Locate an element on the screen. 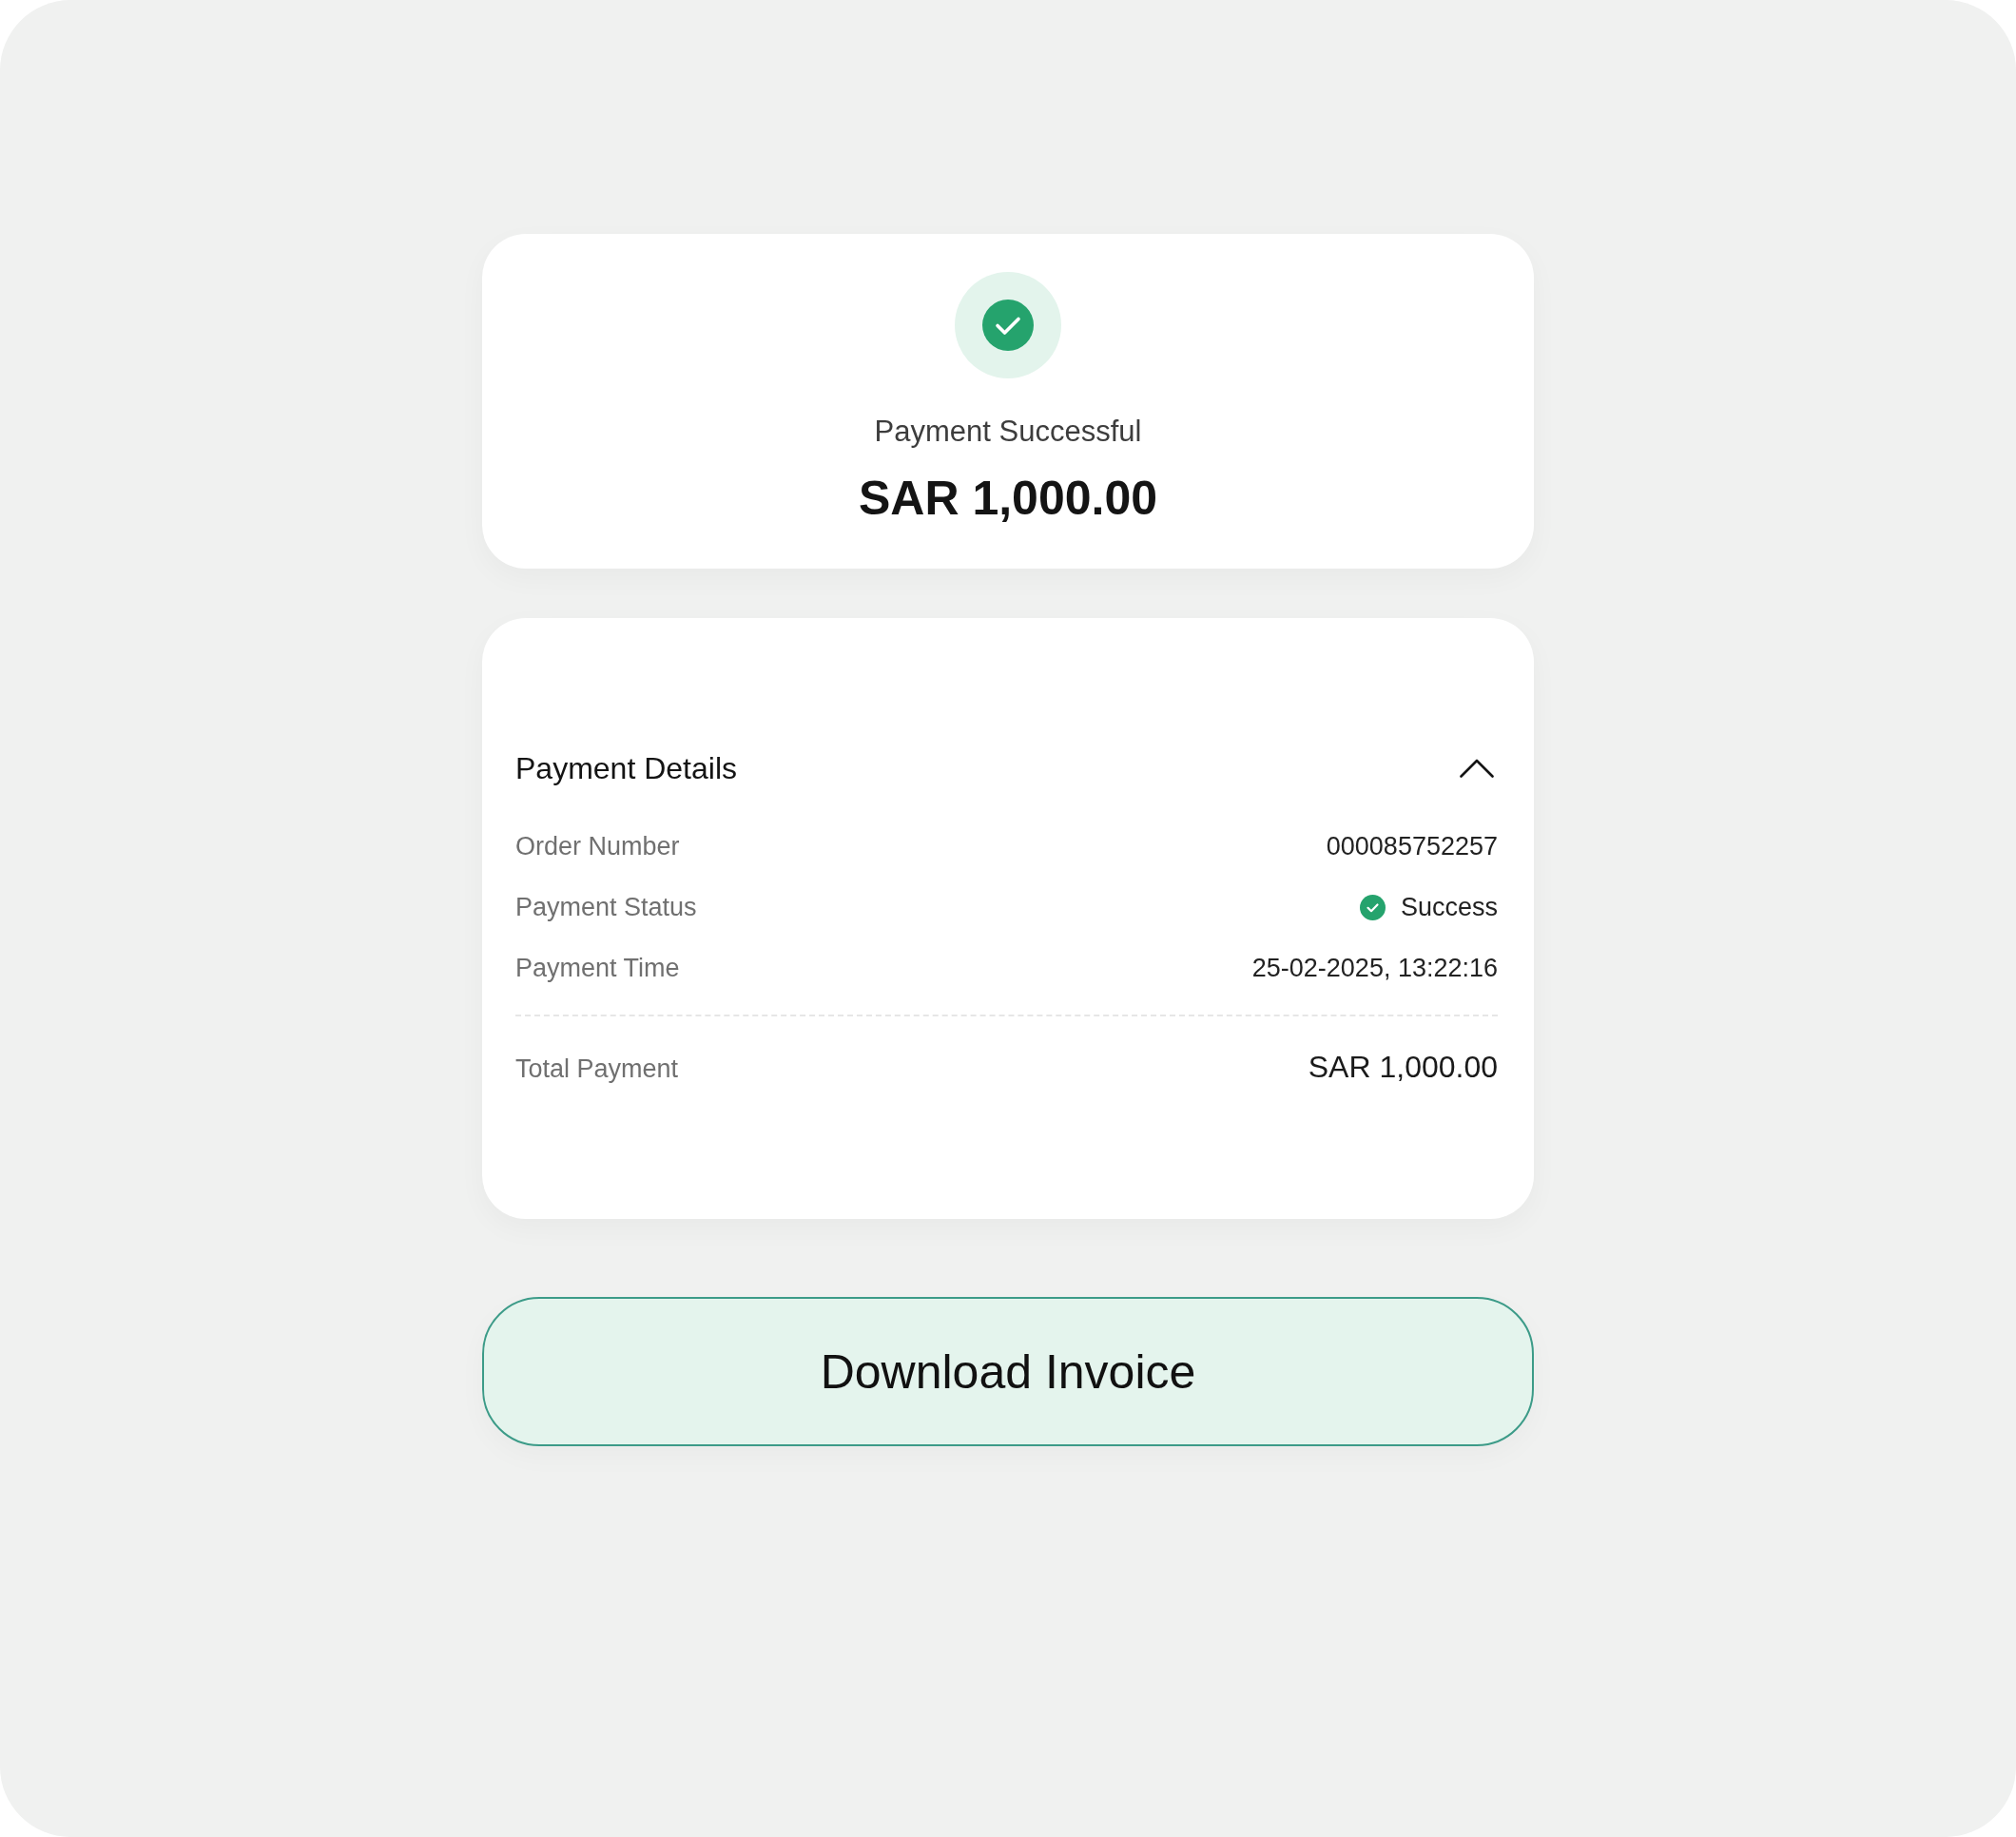 This screenshot has height=1837, width=2016. download-invoice-button: Download Invoice is located at coordinates (1008, 1371).